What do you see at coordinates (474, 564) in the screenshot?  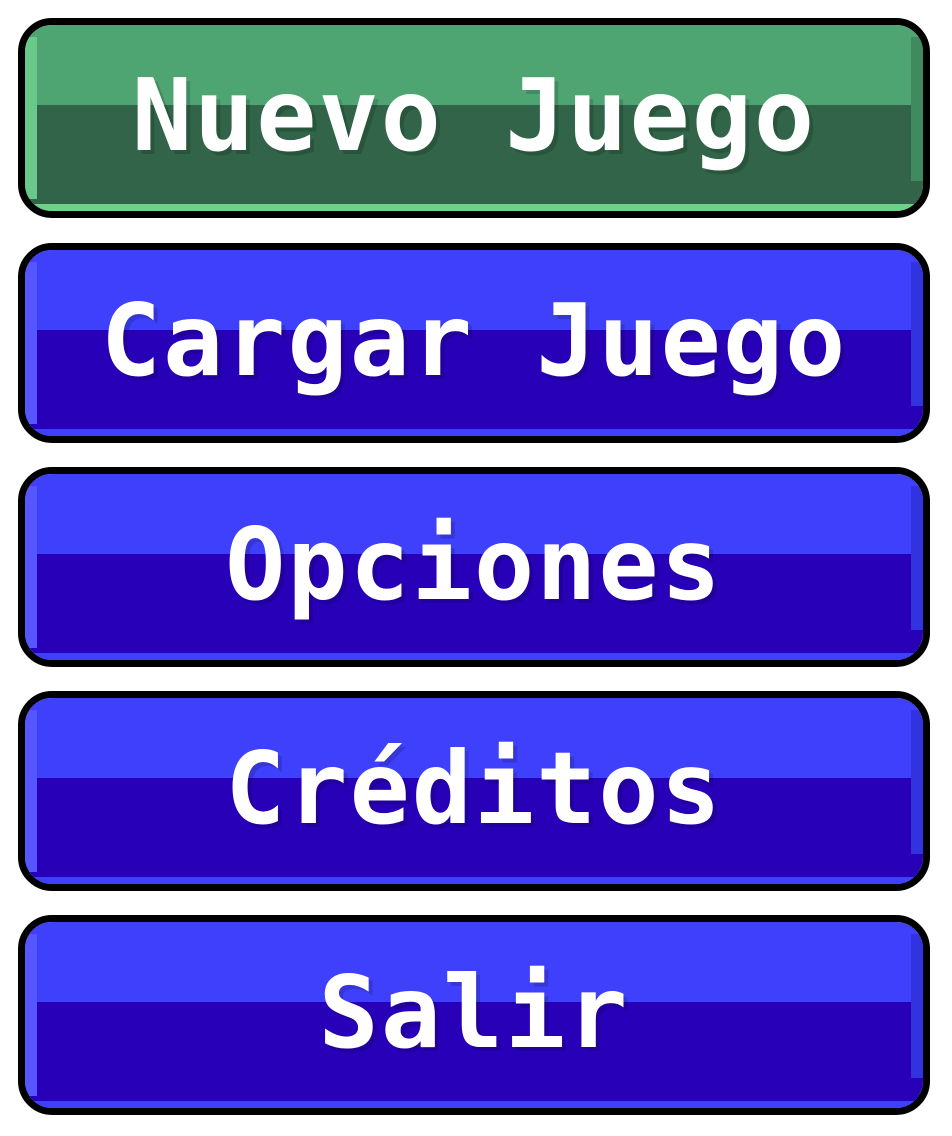 I see `options-label: Opciones` at bounding box center [474, 564].